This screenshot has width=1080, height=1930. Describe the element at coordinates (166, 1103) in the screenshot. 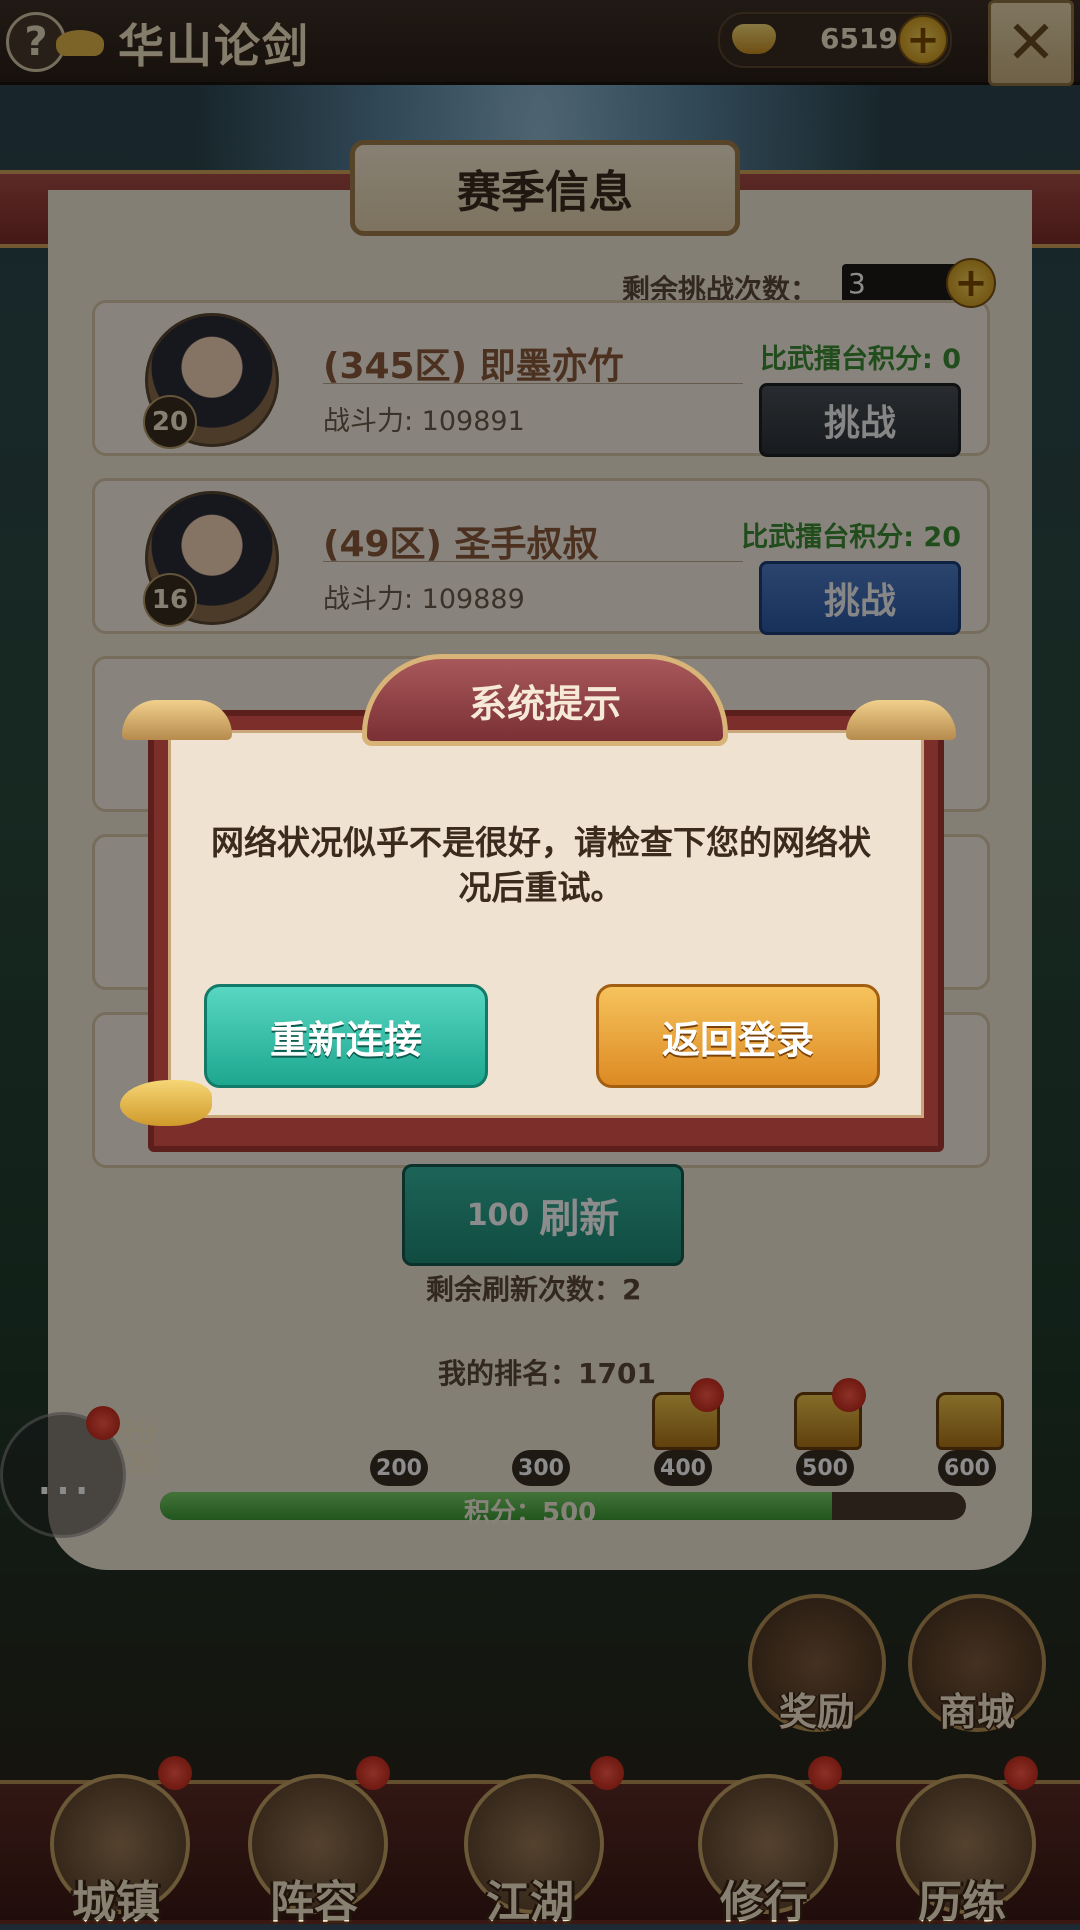

I see `gold-leaf-ornament` at that location.